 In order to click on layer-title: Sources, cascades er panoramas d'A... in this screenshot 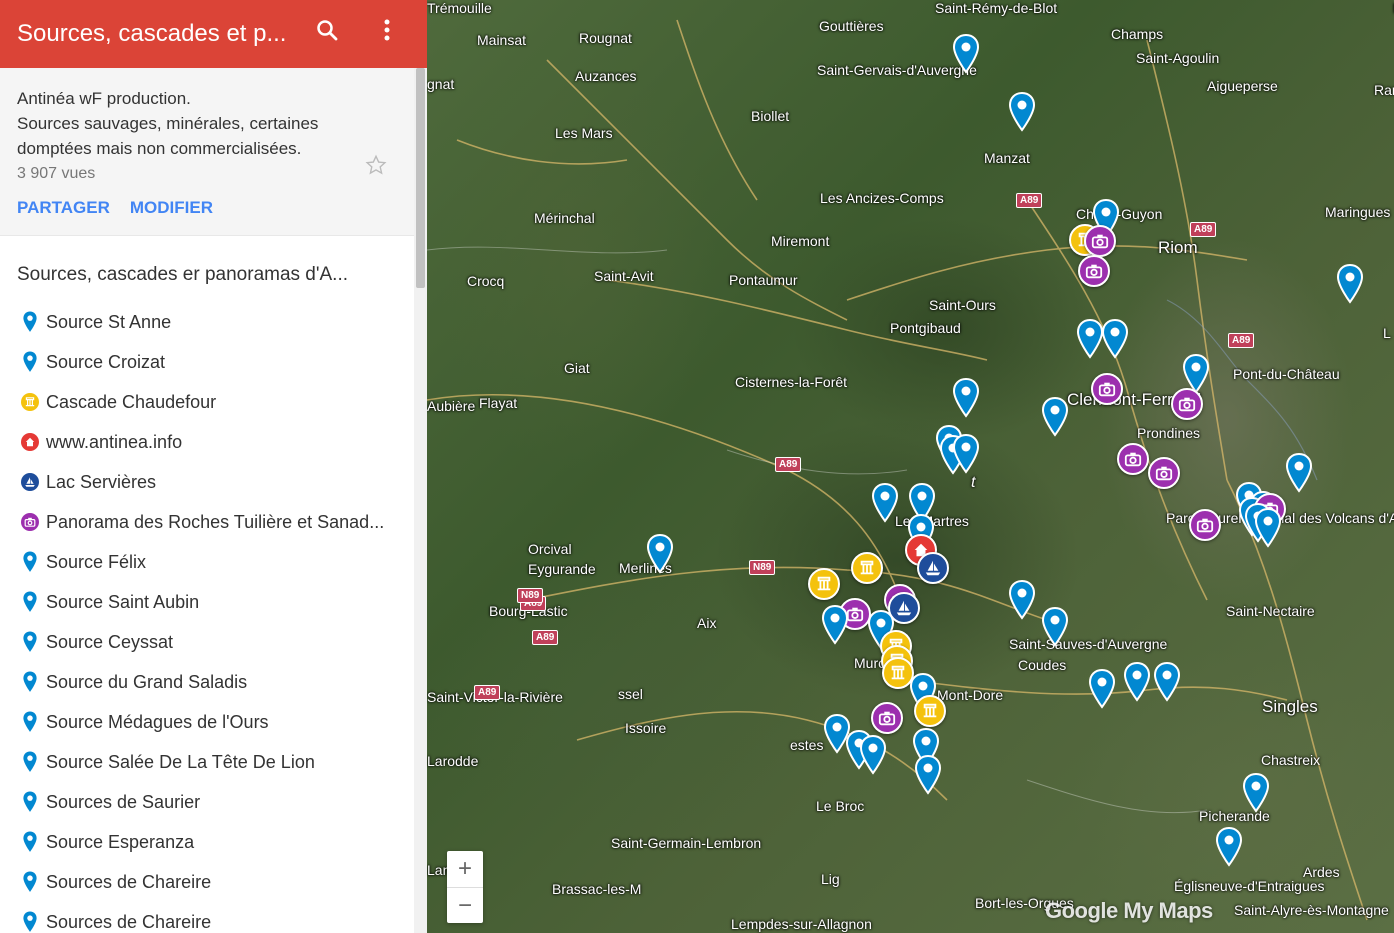, I will do `click(213, 269)`.